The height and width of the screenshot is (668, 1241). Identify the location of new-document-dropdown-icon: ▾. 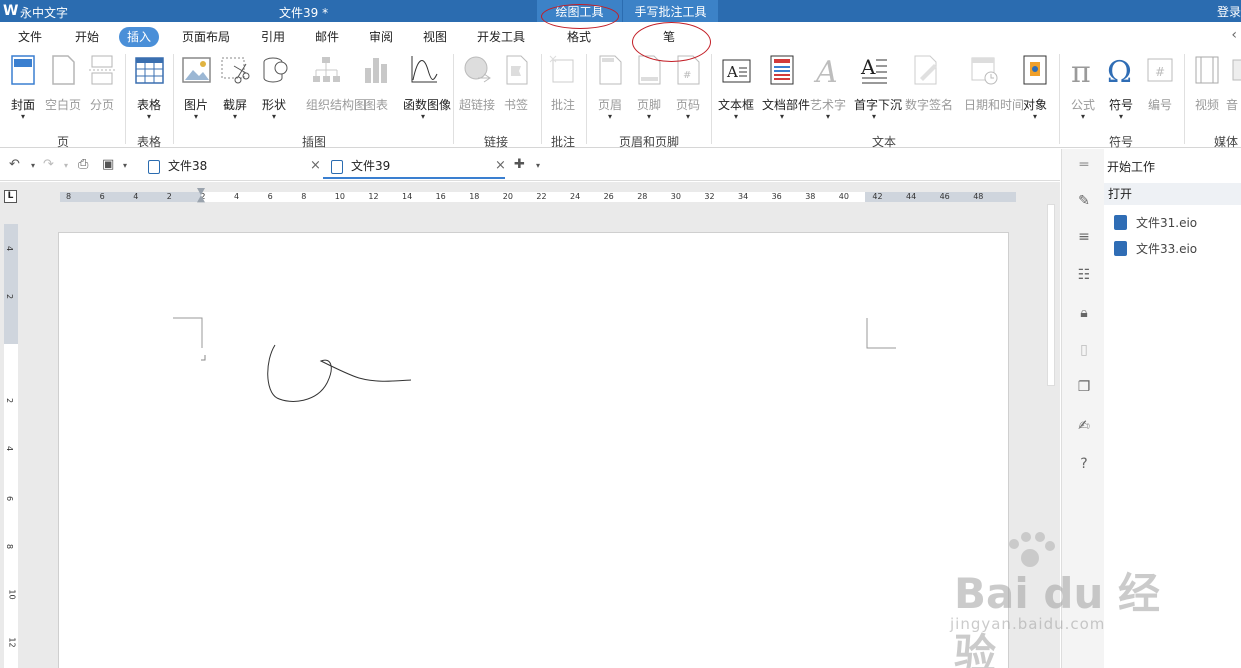
(538, 165).